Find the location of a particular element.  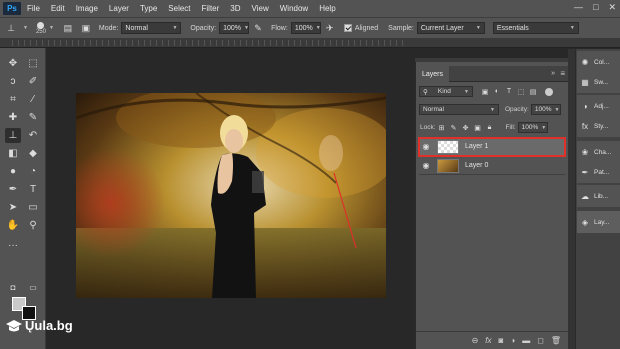

kind-filter-select: ⚲ Kind ▼ is located at coordinates (446, 91).